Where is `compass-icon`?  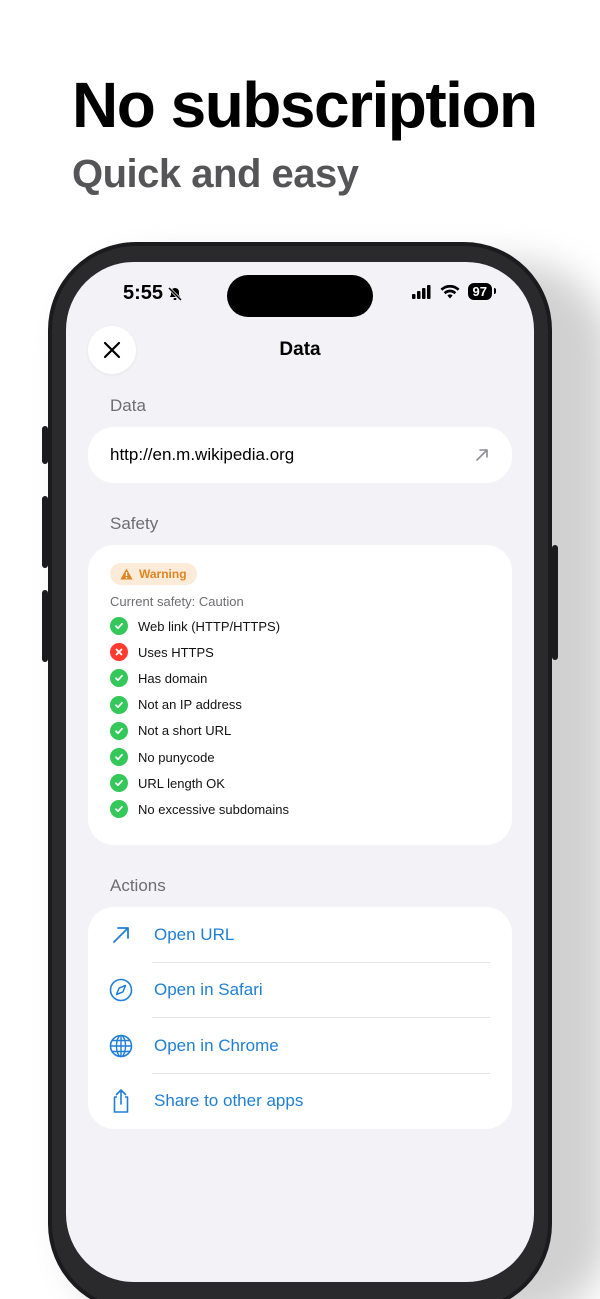
compass-icon is located at coordinates (121, 990).